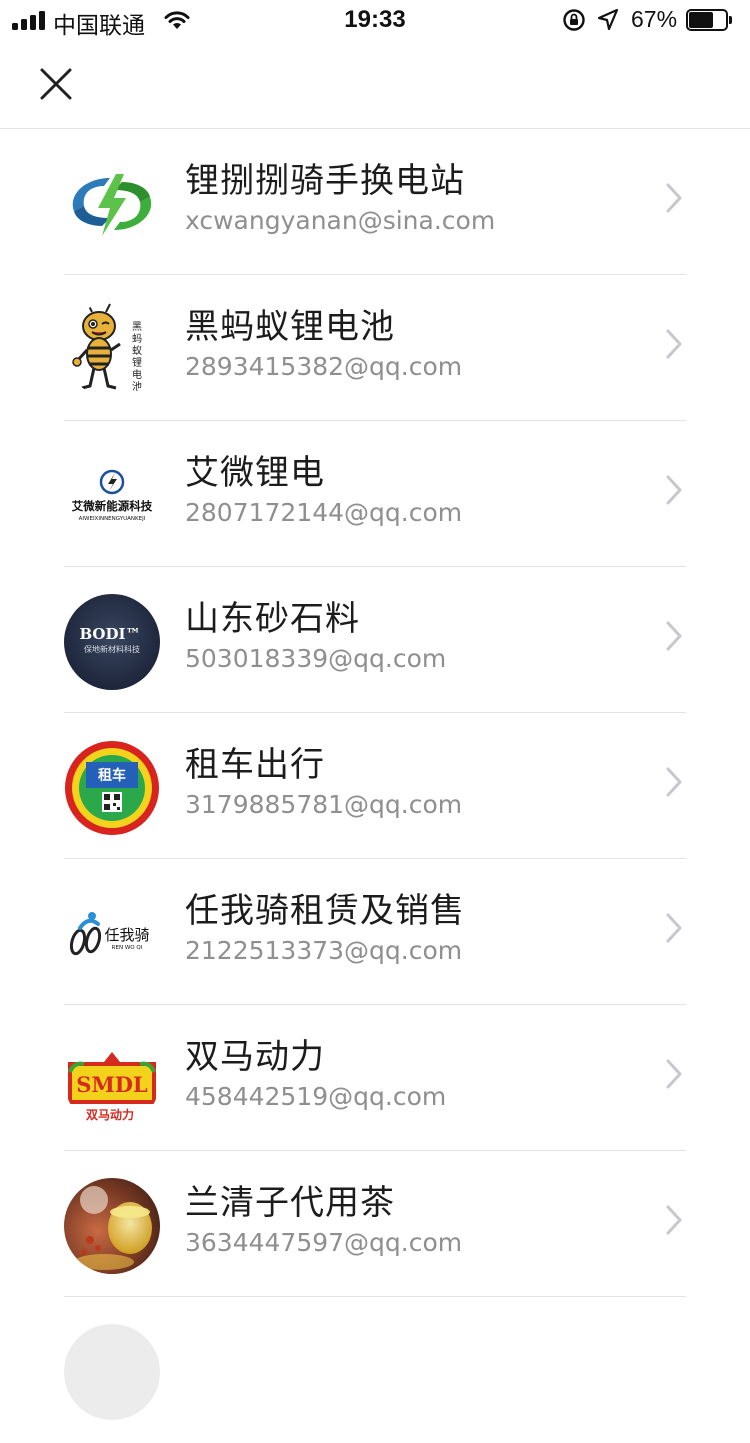  I want to click on renwoqi-logo: 任我骑 REN WO QI, so click(112, 934).